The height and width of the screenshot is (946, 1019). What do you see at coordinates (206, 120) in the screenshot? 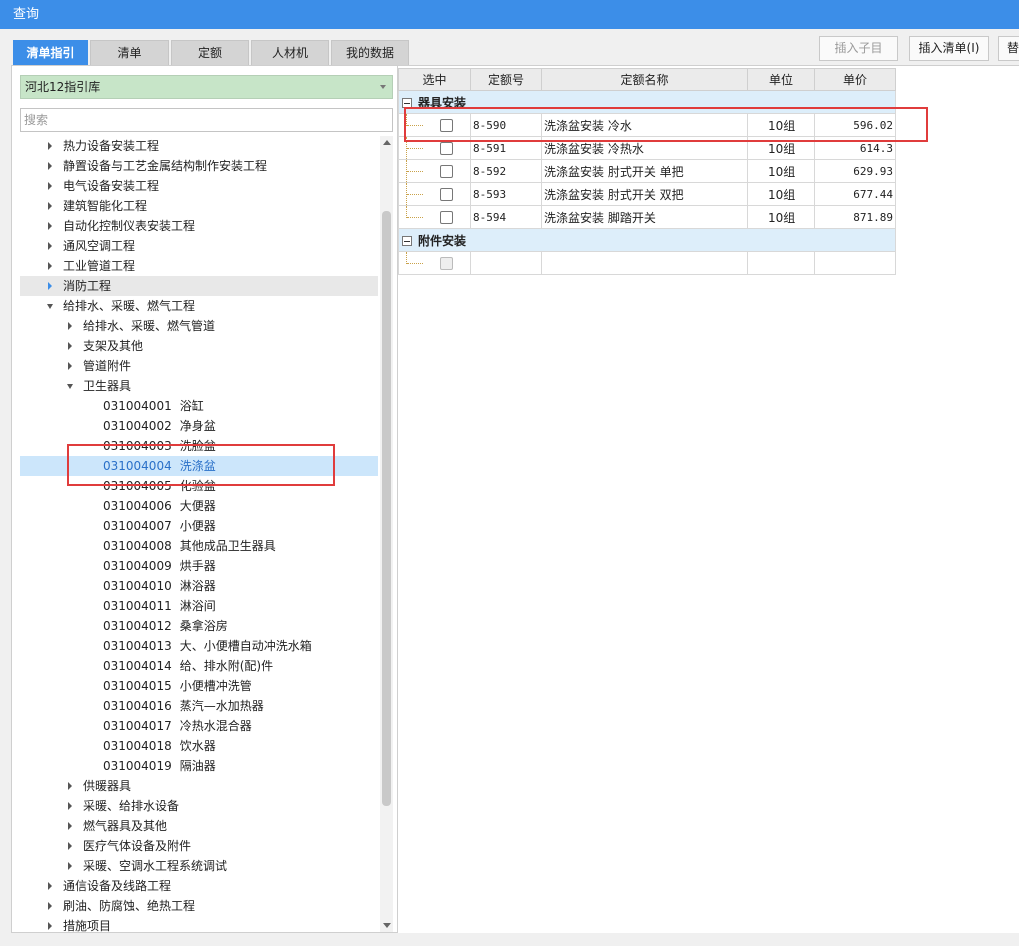
I see `search-input` at bounding box center [206, 120].